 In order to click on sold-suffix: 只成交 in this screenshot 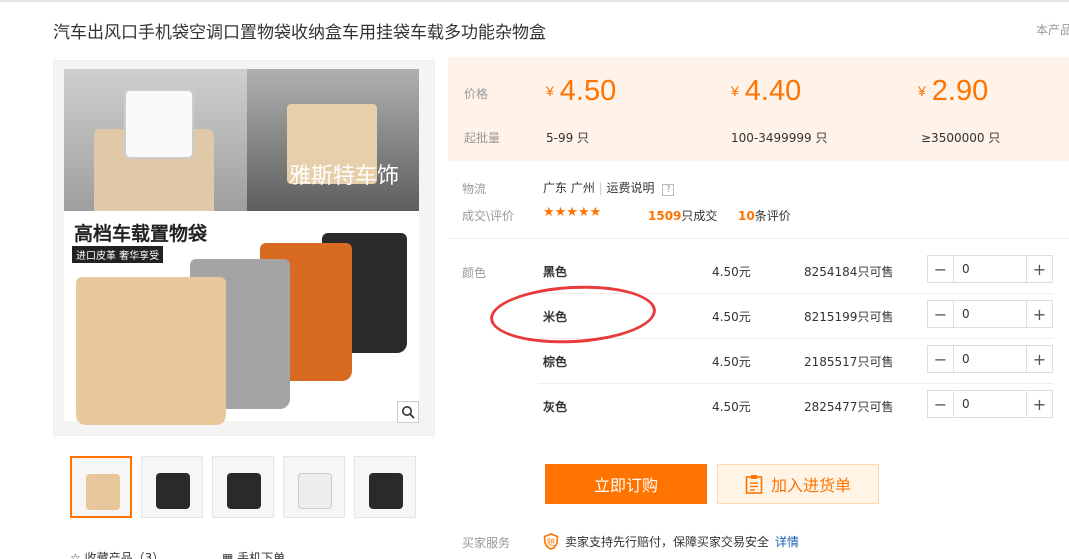, I will do `click(699, 216)`.